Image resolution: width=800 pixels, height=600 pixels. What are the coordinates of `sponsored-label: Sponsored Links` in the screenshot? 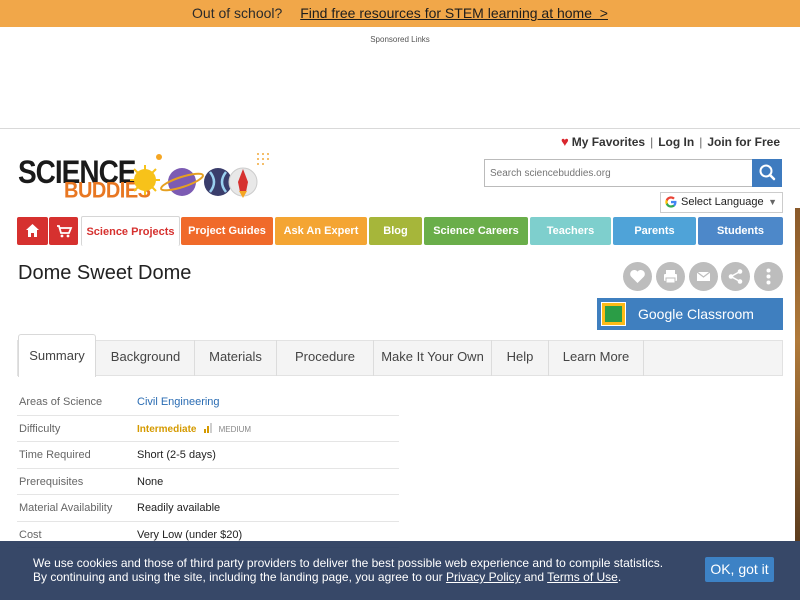 It's located at (400, 39).